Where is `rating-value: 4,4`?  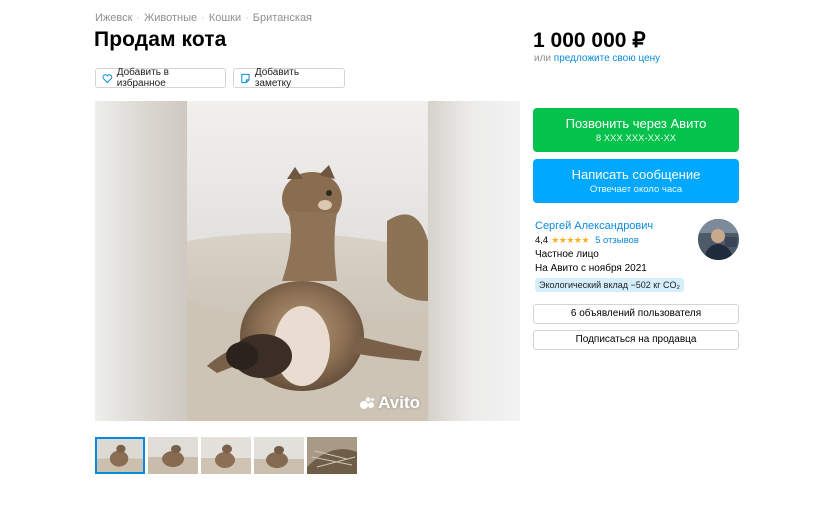 rating-value: 4,4 is located at coordinates (542, 240).